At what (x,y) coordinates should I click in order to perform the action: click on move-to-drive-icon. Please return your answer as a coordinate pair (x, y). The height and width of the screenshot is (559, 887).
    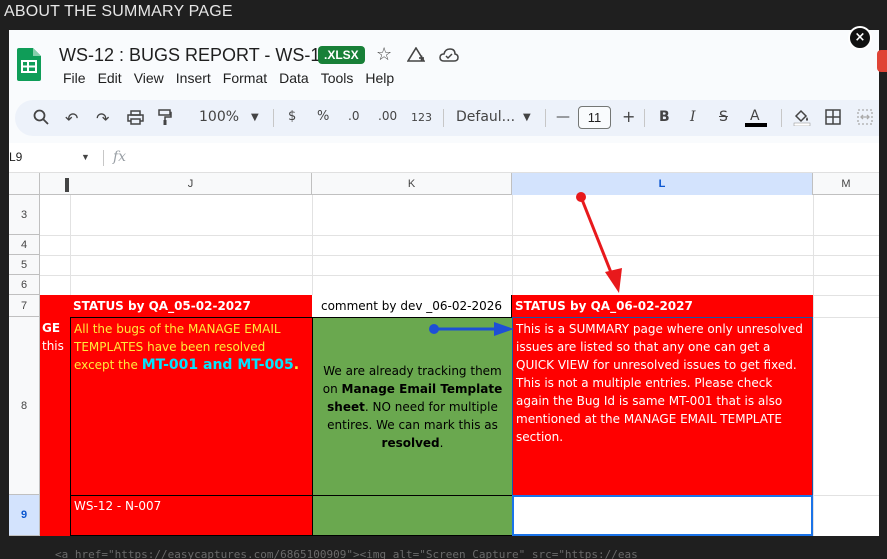
    Looking at the image, I should click on (416, 55).